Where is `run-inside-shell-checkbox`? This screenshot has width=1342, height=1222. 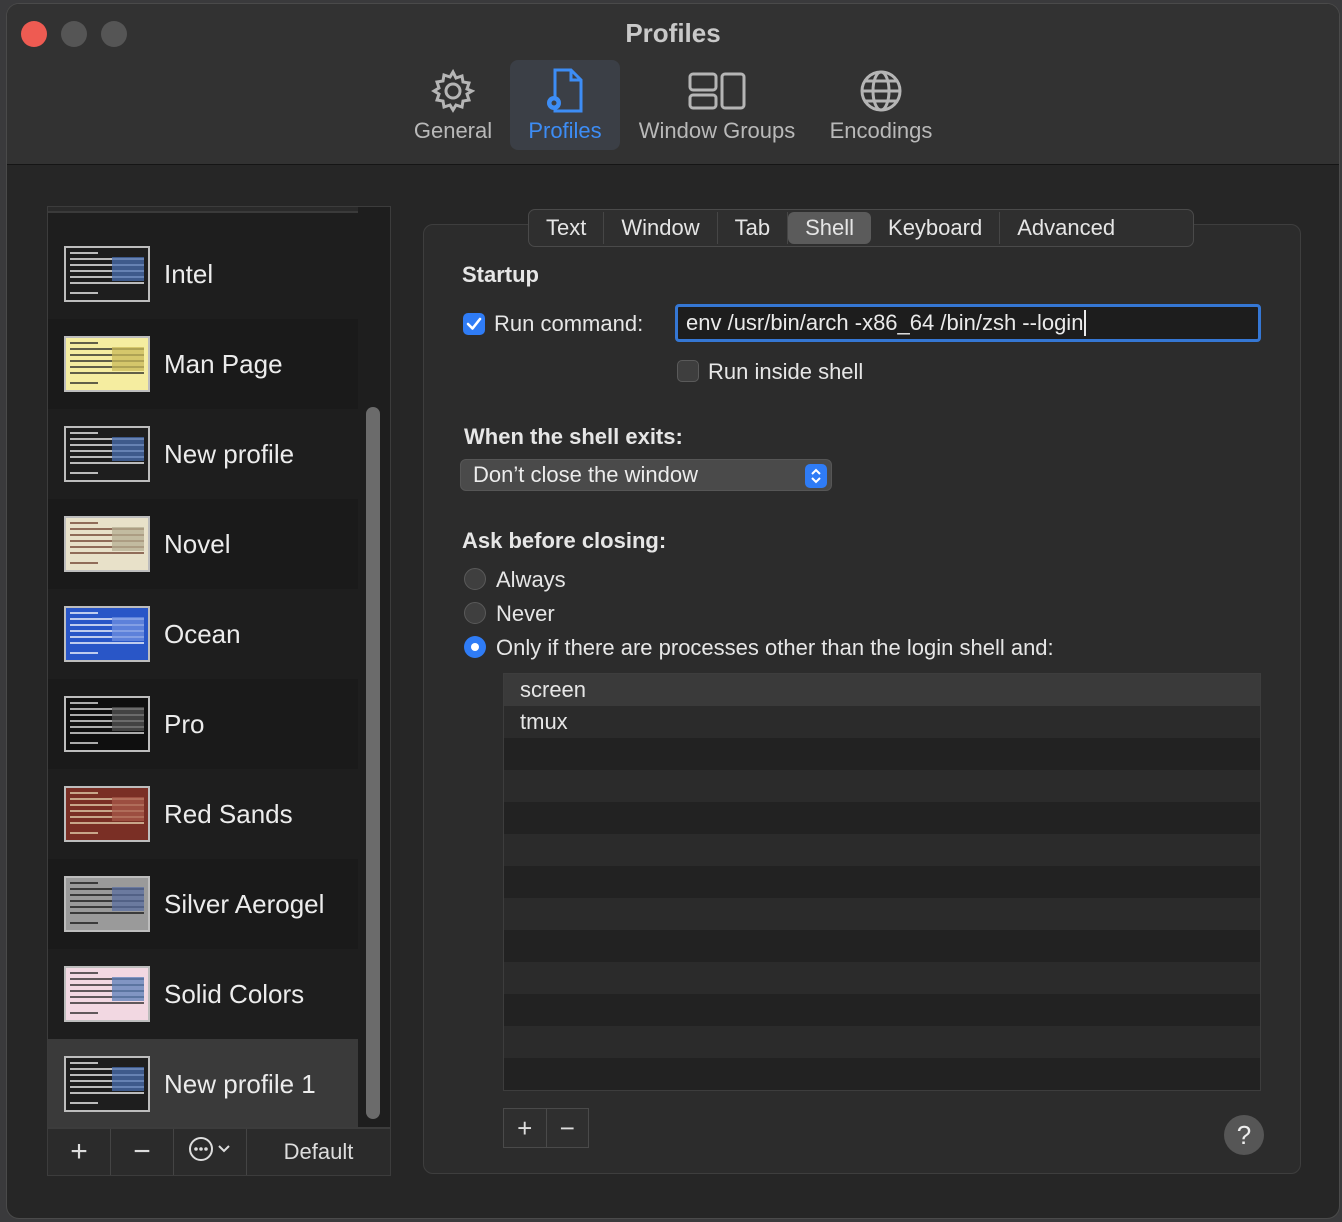
run-inside-shell-checkbox is located at coordinates (688, 371).